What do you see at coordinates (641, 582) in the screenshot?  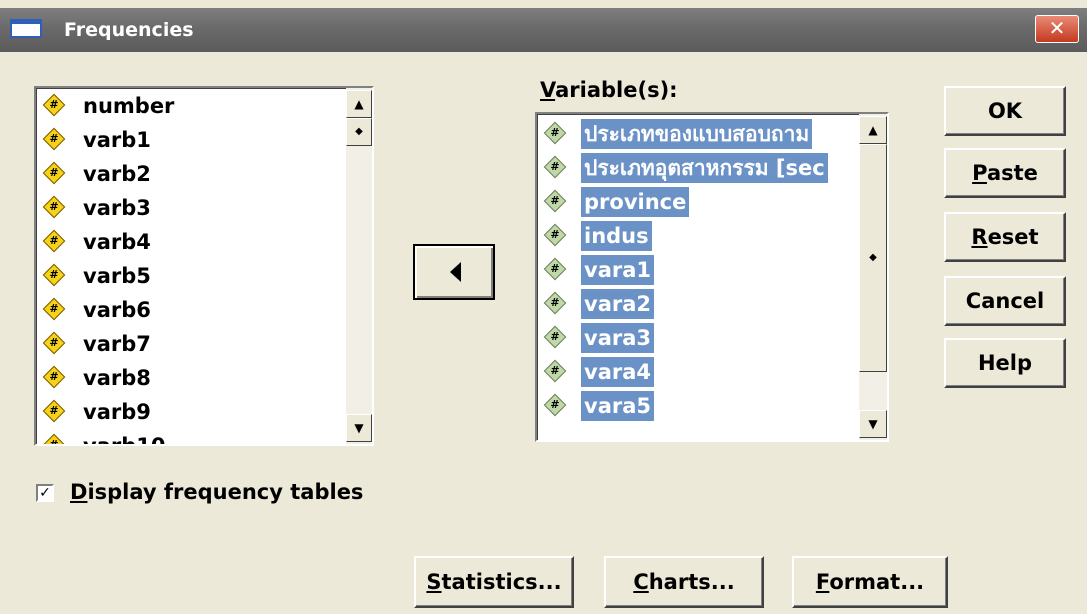 I see `charts-button-mnemonic: C` at bounding box center [641, 582].